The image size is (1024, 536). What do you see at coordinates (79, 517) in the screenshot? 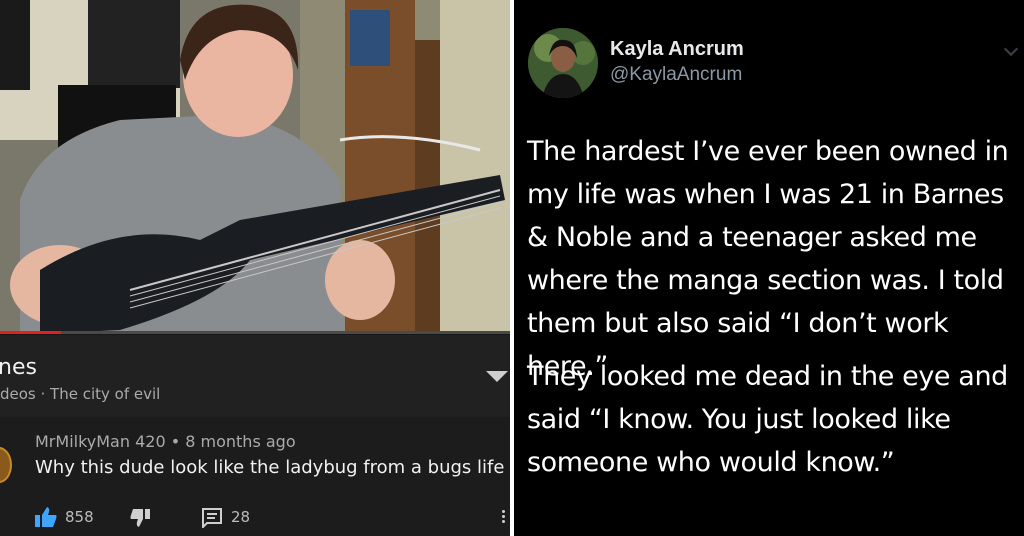
I see `like-count: 858` at bounding box center [79, 517].